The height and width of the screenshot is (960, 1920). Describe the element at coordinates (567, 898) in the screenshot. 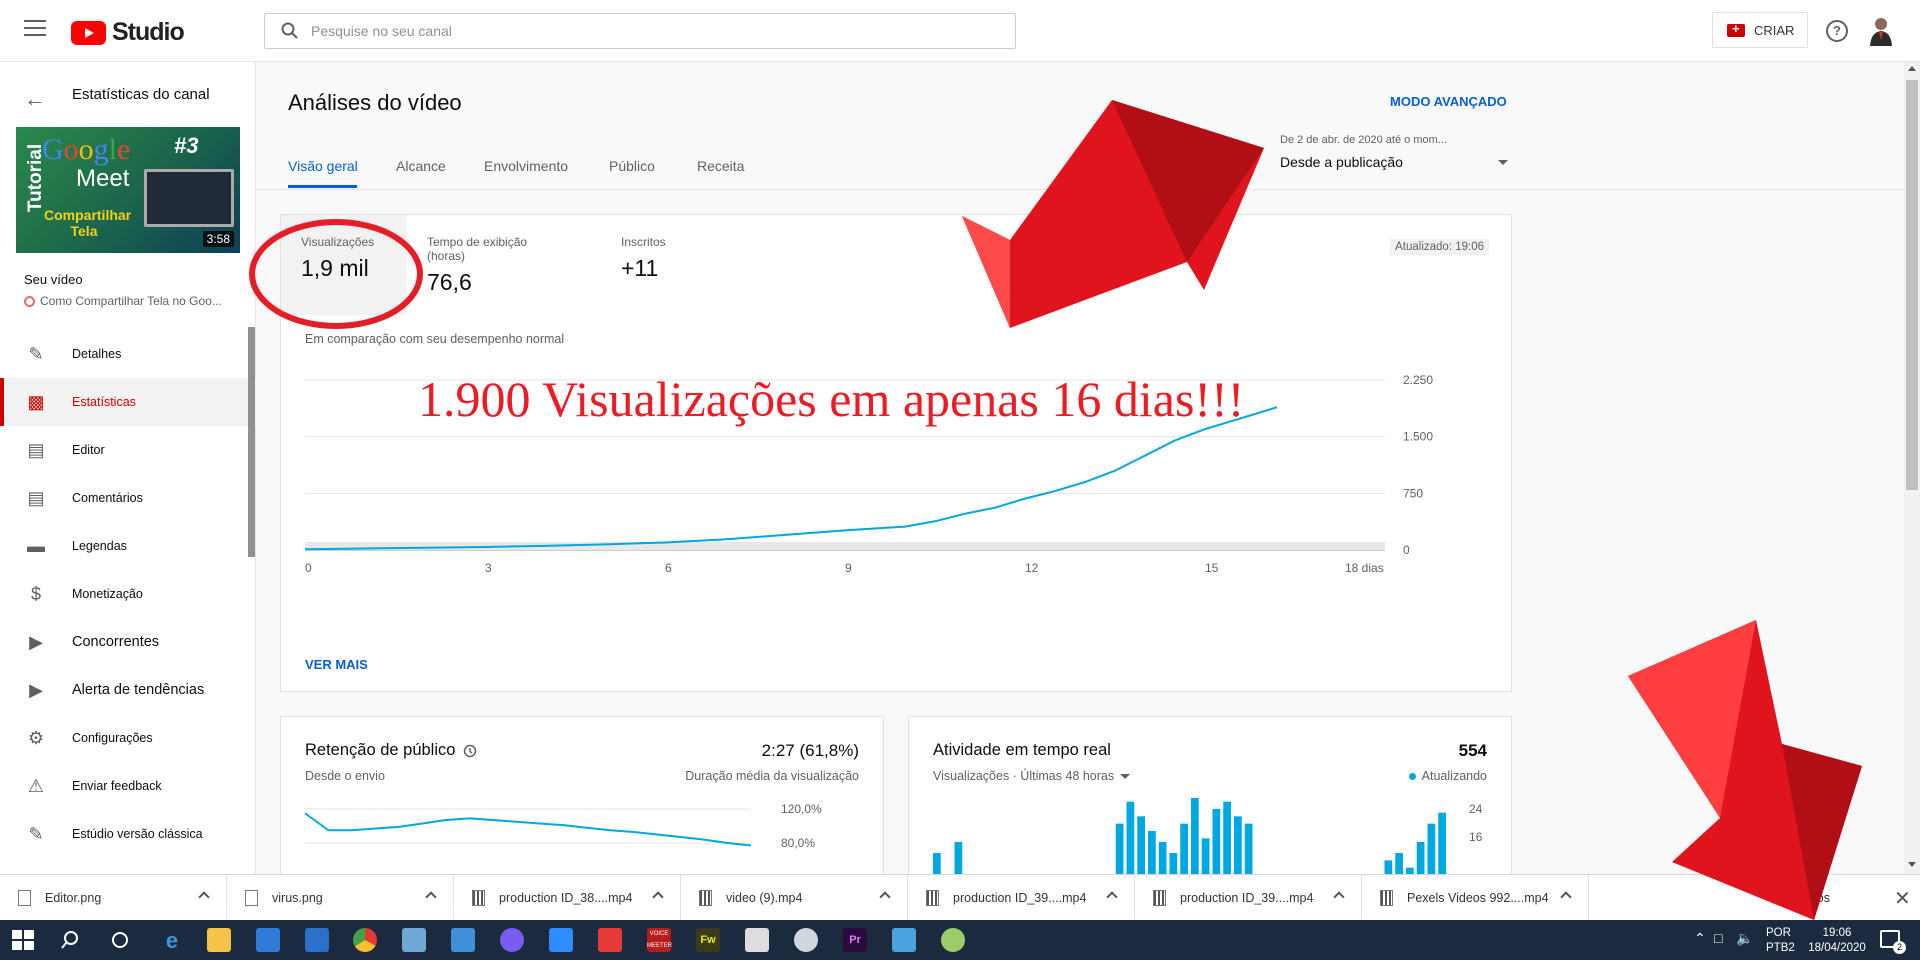

I see `download-item: production ID_38....mp4` at that location.